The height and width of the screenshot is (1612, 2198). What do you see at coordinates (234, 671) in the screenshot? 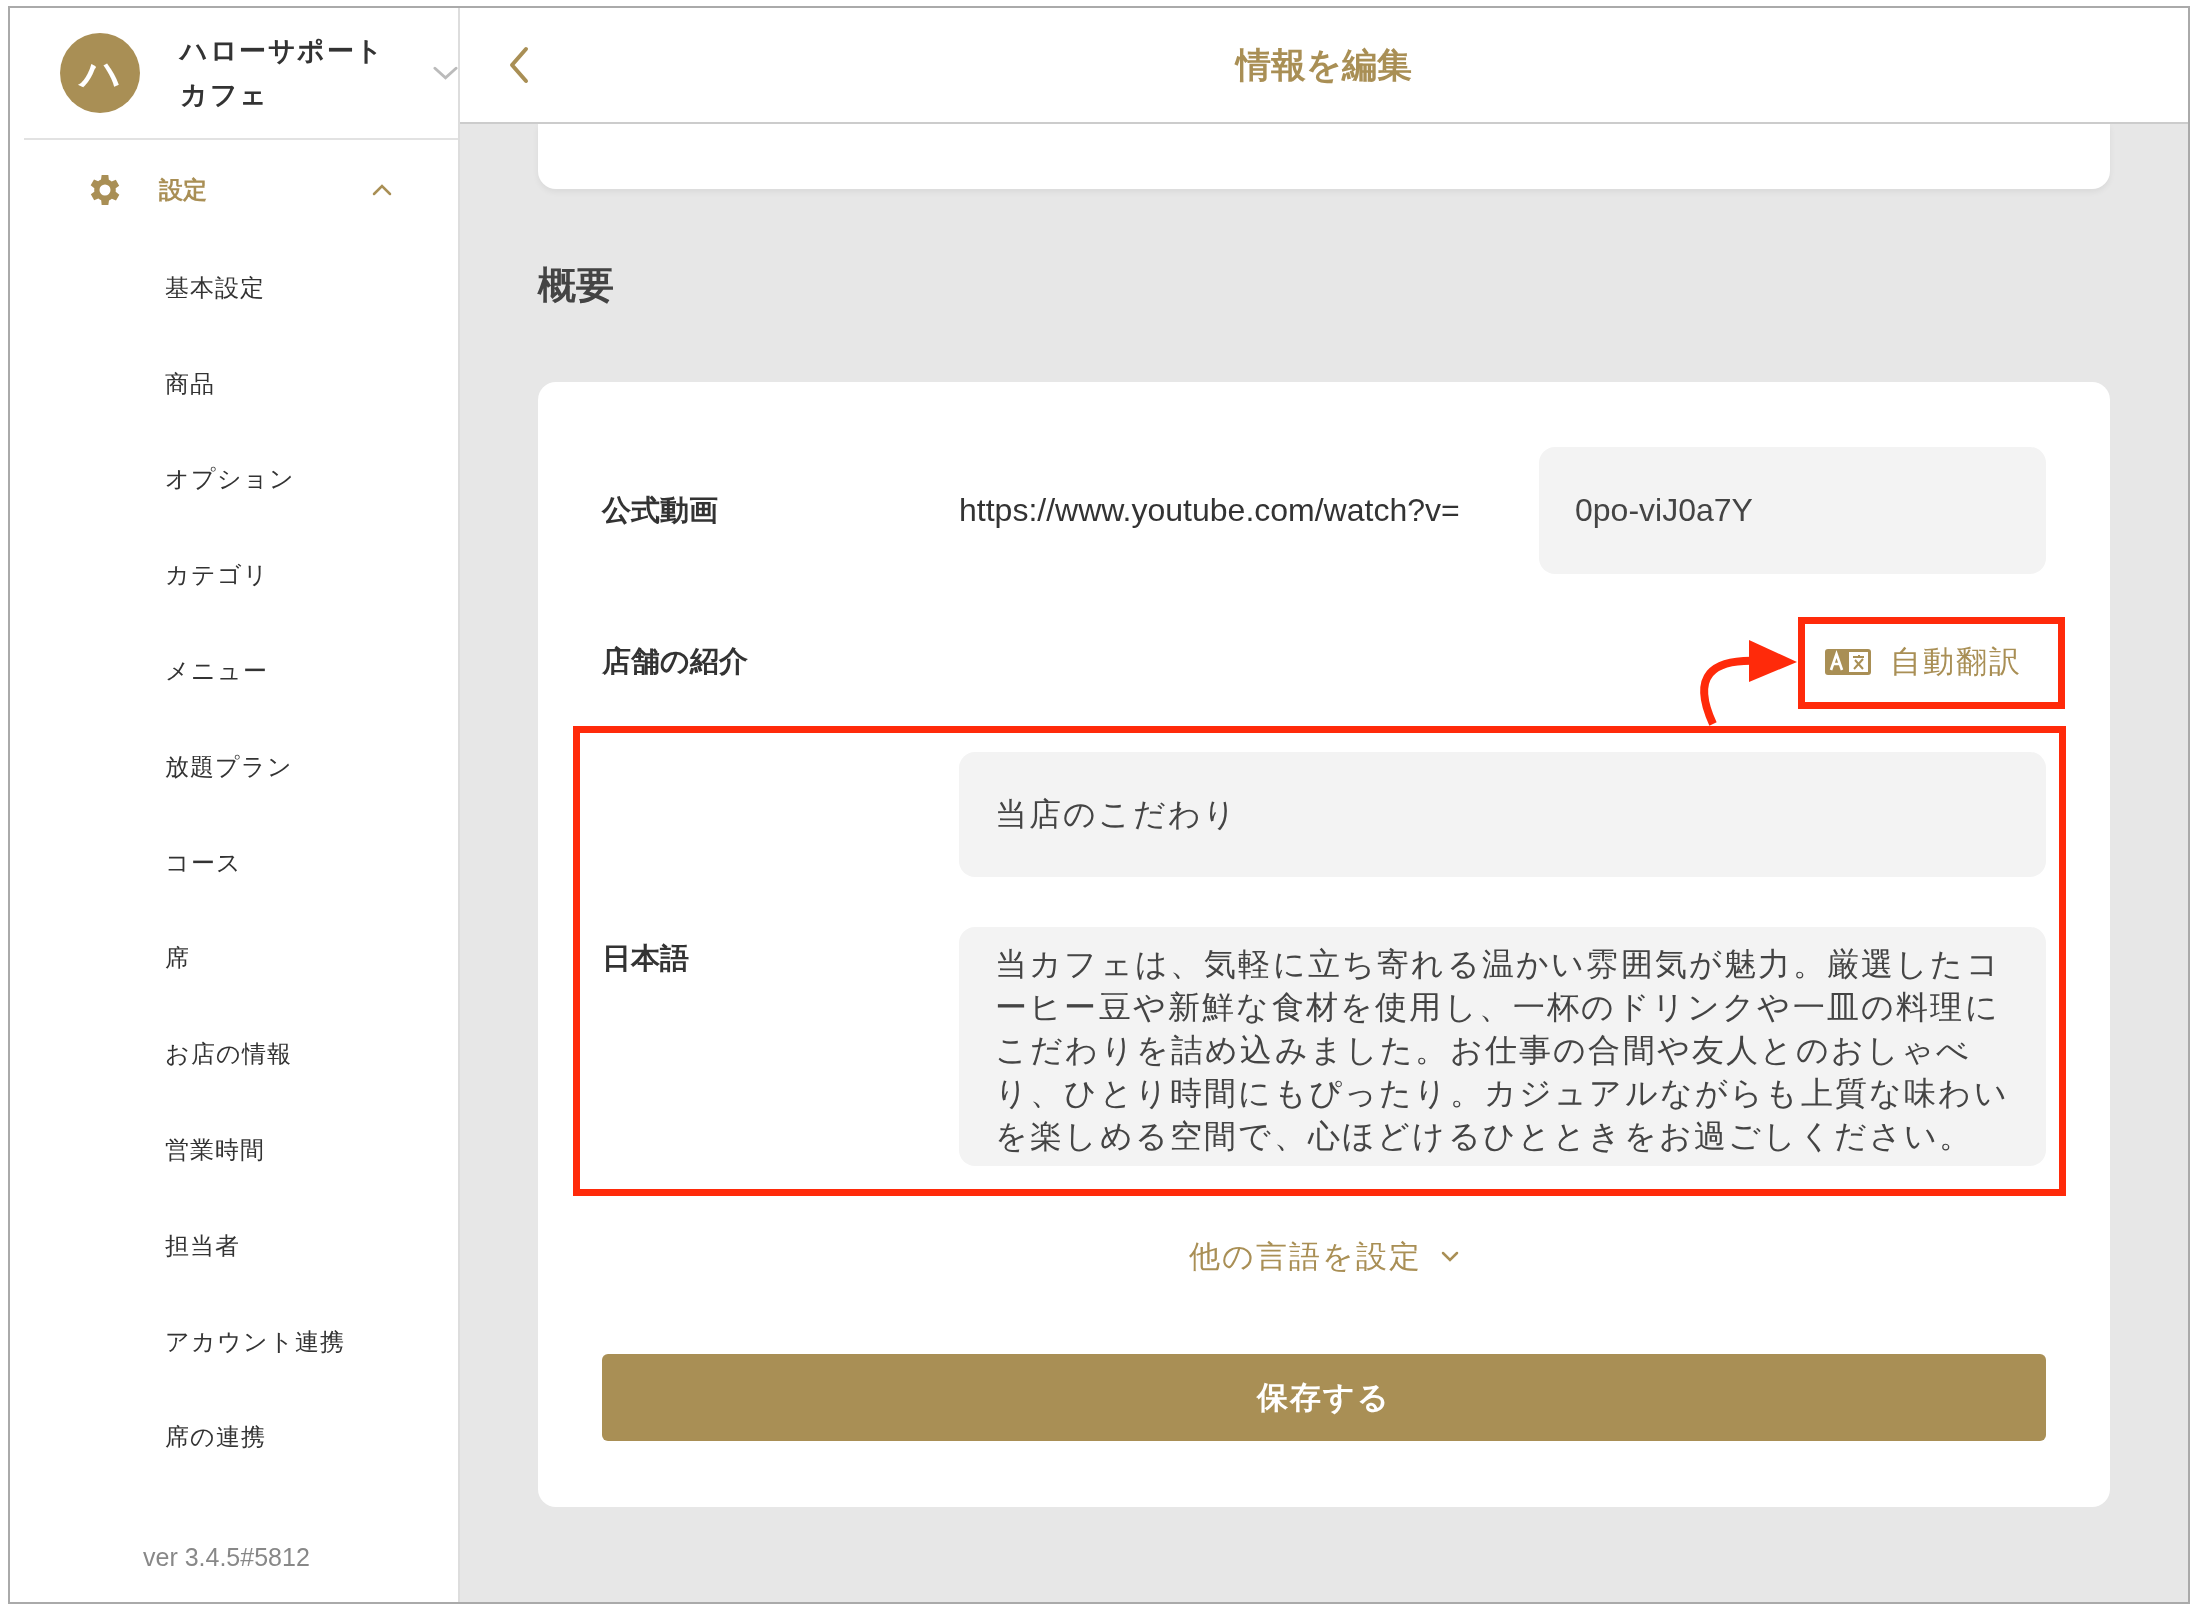
I see `sidebar-item: メニュー` at bounding box center [234, 671].